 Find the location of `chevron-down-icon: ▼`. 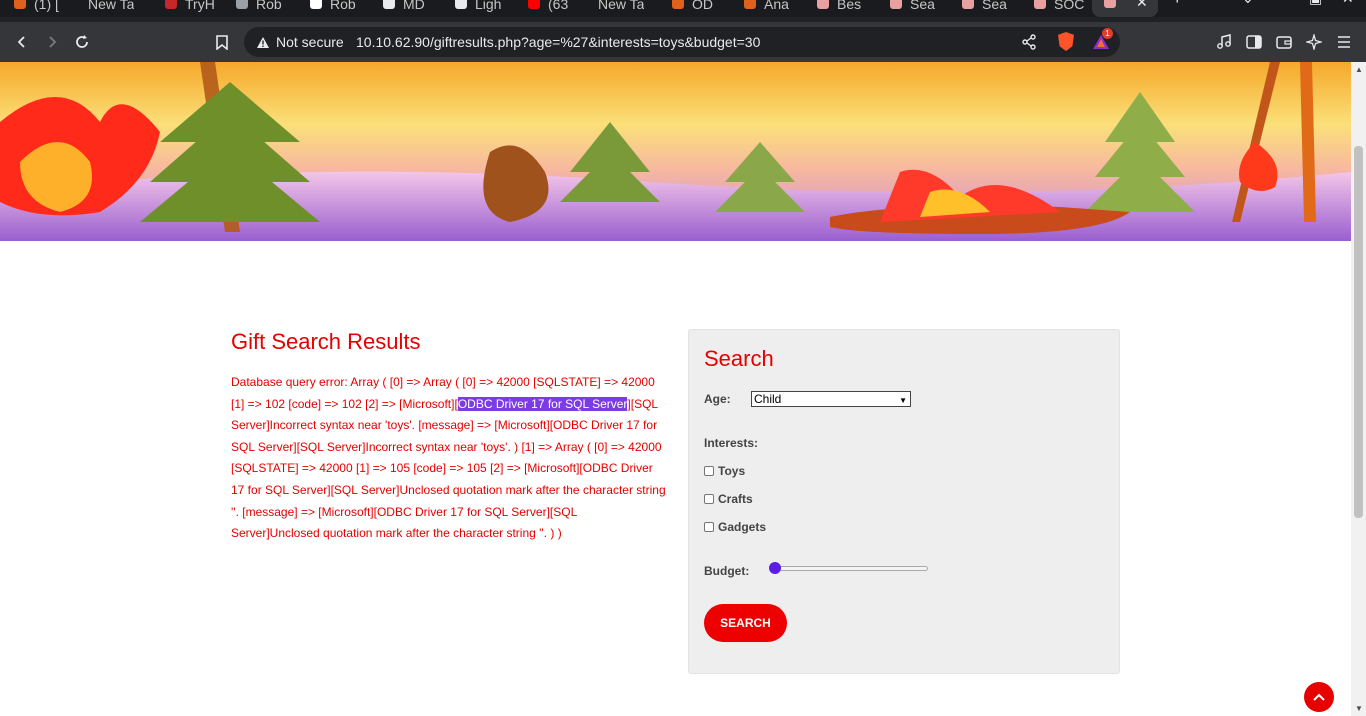

chevron-down-icon: ▼ is located at coordinates (903, 400).